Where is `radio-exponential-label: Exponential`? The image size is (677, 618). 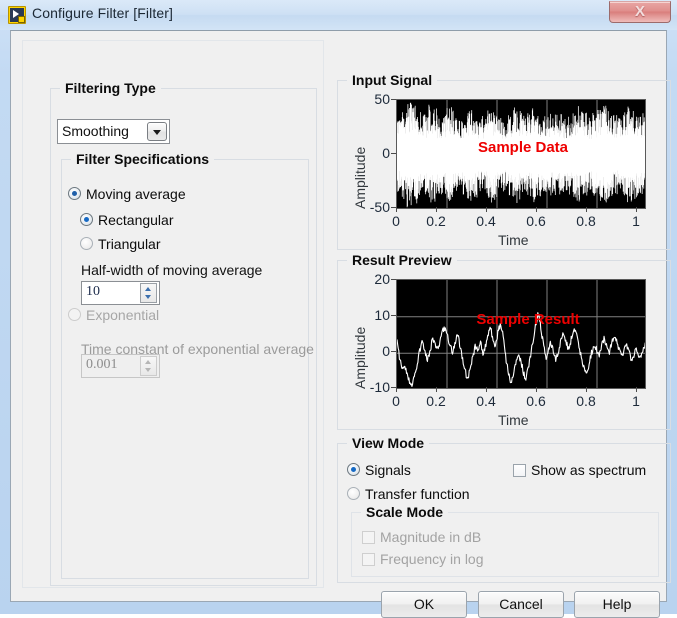
radio-exponential-label: Exponential is located at coordinates (123, 315).